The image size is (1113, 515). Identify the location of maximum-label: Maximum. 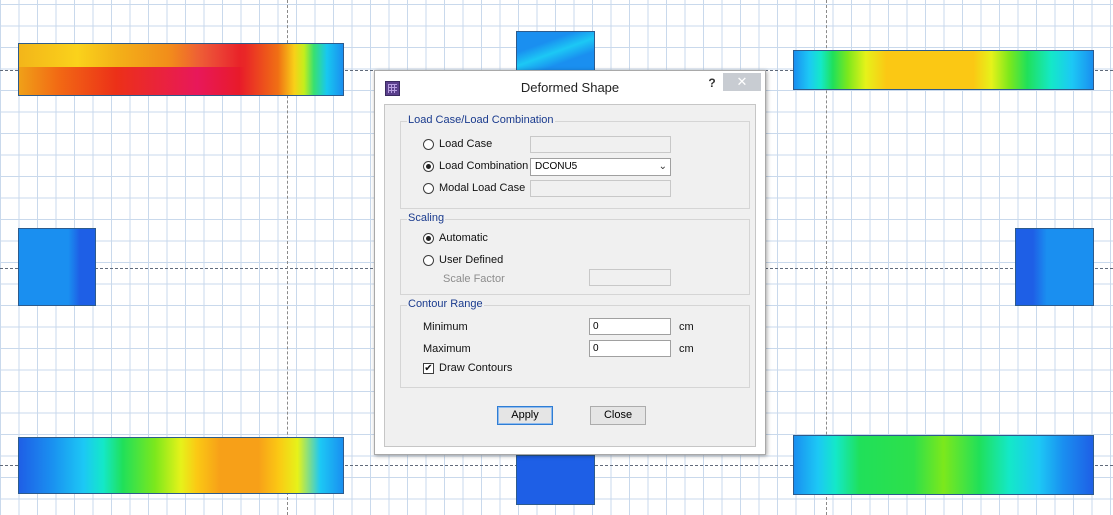
(447, 349).